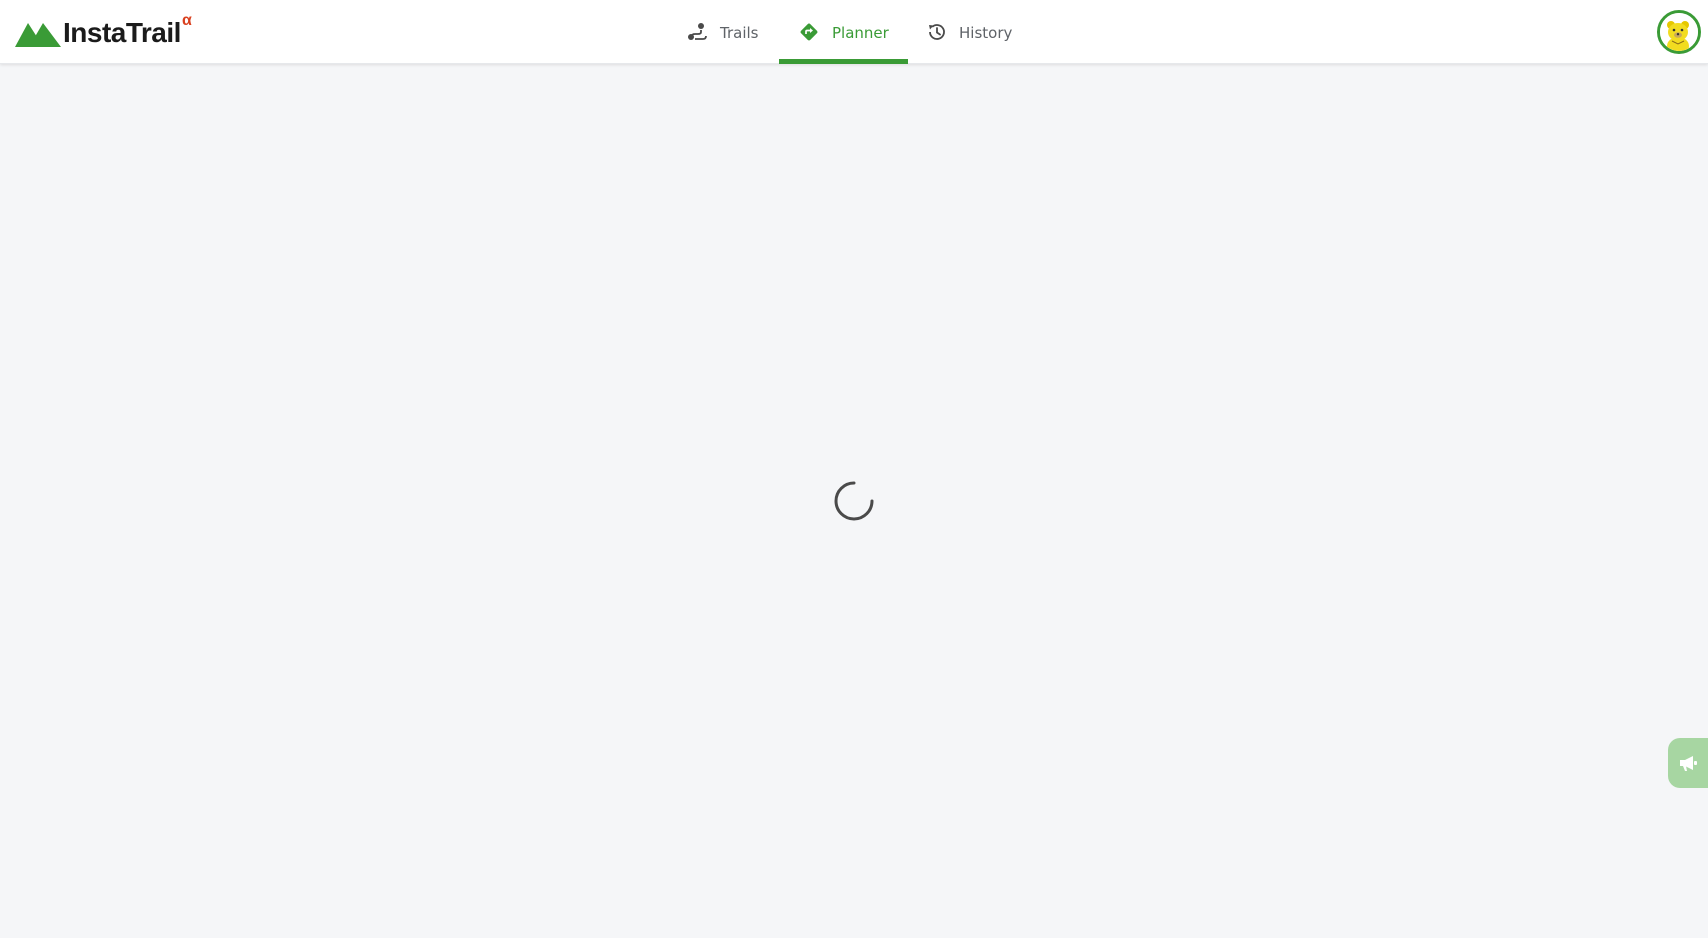 Image resolution: width=1708 pixels, height=938 pixels. I want to click on directions-icon, so click(809, 32).